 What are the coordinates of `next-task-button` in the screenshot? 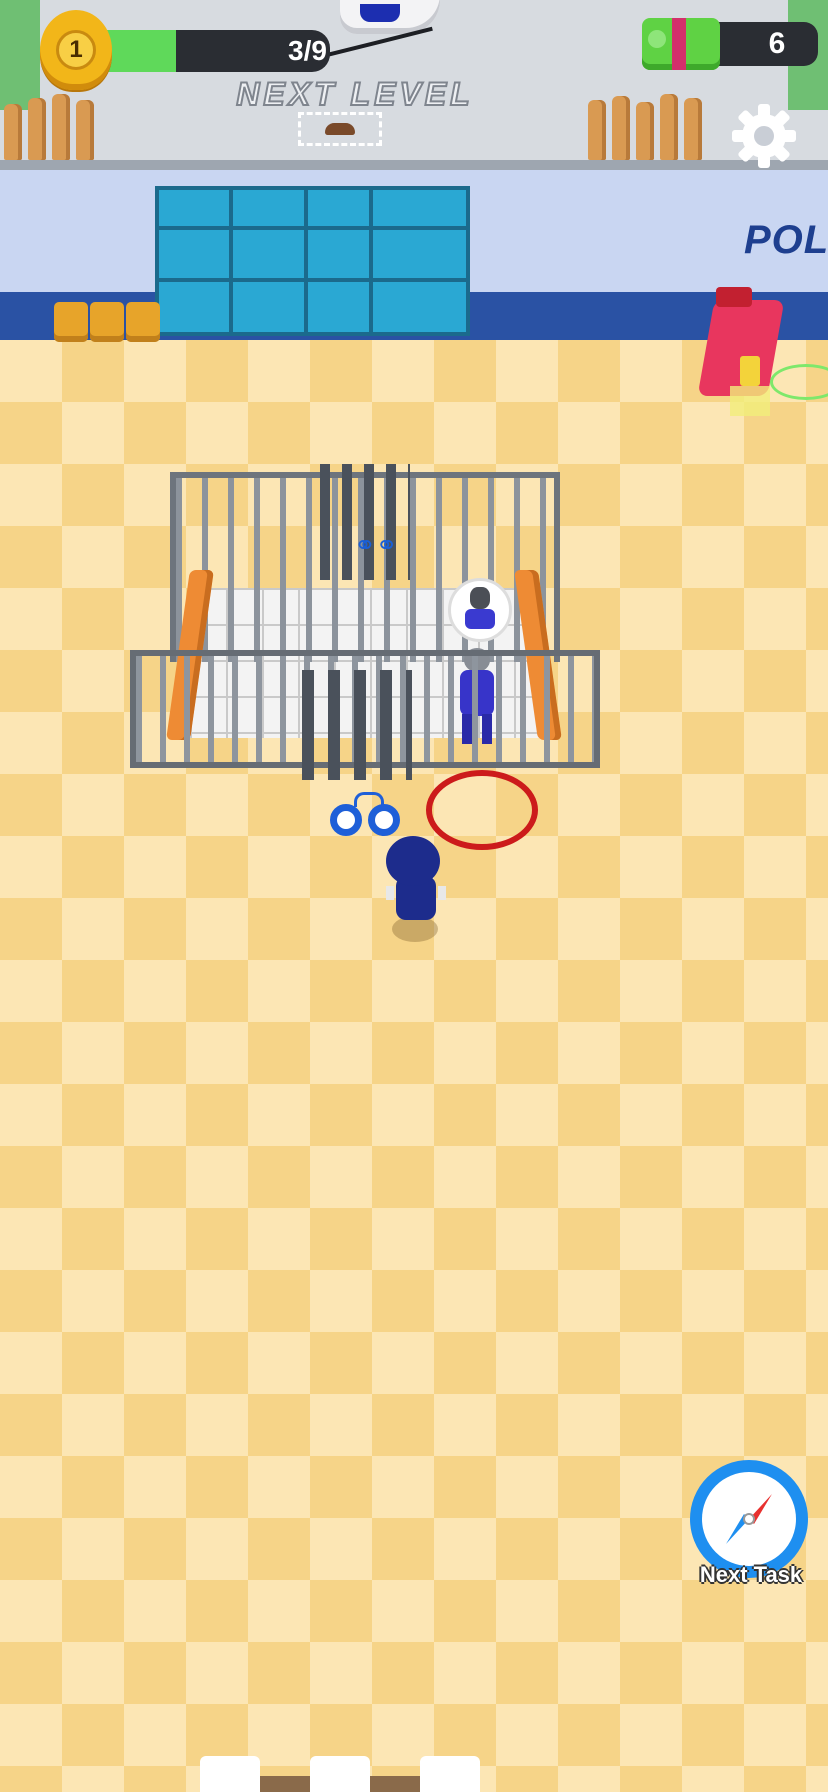 It's located at (749, 1519).